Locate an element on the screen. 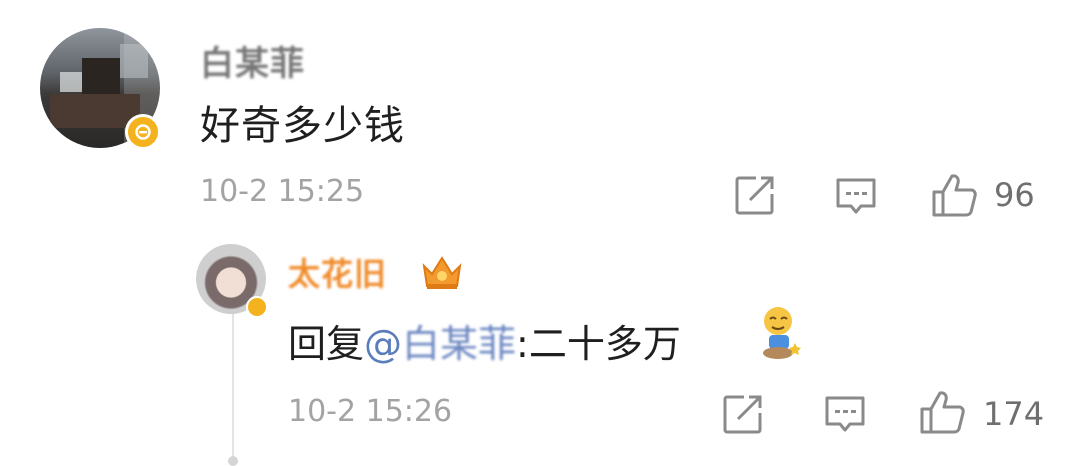 The image size is (1080, 466). like-count: 174 is located at coordinates (1014, 414).